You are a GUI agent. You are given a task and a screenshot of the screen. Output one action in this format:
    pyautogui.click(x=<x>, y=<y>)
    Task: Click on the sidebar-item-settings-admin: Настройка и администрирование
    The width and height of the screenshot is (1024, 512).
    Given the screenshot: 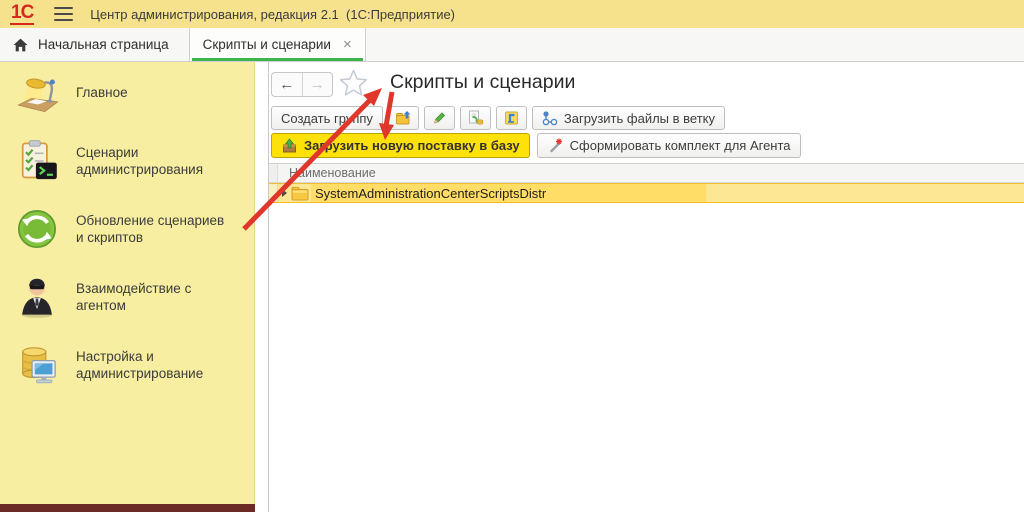 What is the action you would take?
    pyautogui.click(x=127, y=365)
    